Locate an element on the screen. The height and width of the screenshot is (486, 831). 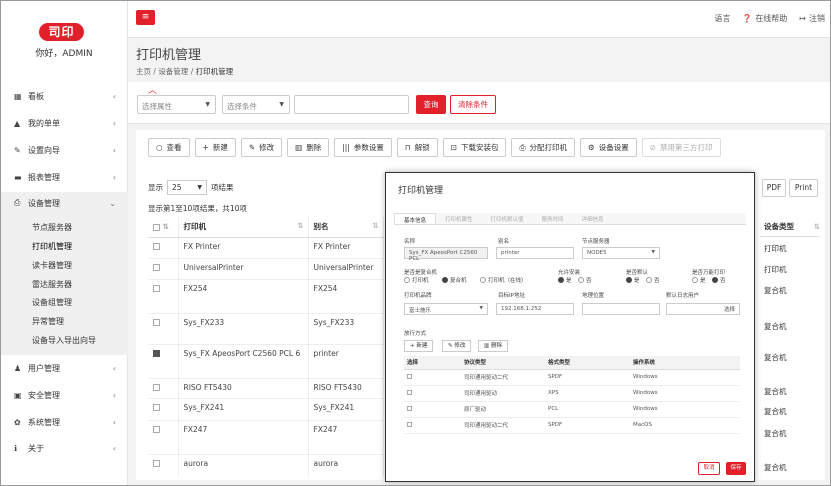
target-ip-field: 192.168.1.252 is located at coordinates (535, 309).